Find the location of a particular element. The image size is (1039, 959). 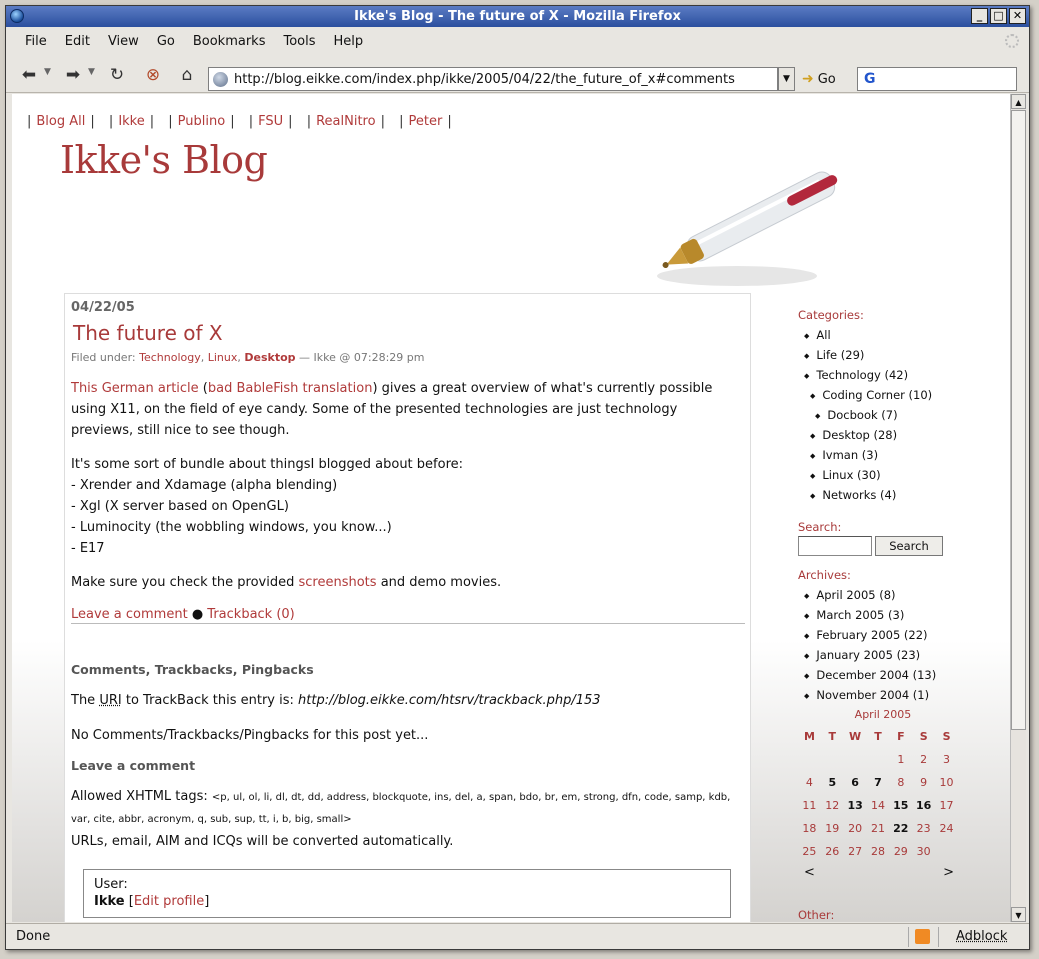

edit-profile-link: Edit profile is located at coordinates (169, 901).